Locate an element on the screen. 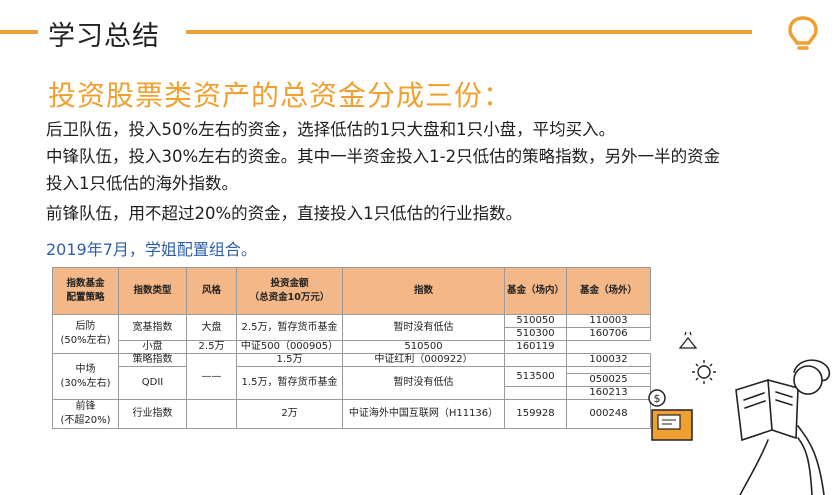 Image resolution: width=836 pixels, height=495 pixels. offsite-code: 100032 is located at coordinates (608, 360).